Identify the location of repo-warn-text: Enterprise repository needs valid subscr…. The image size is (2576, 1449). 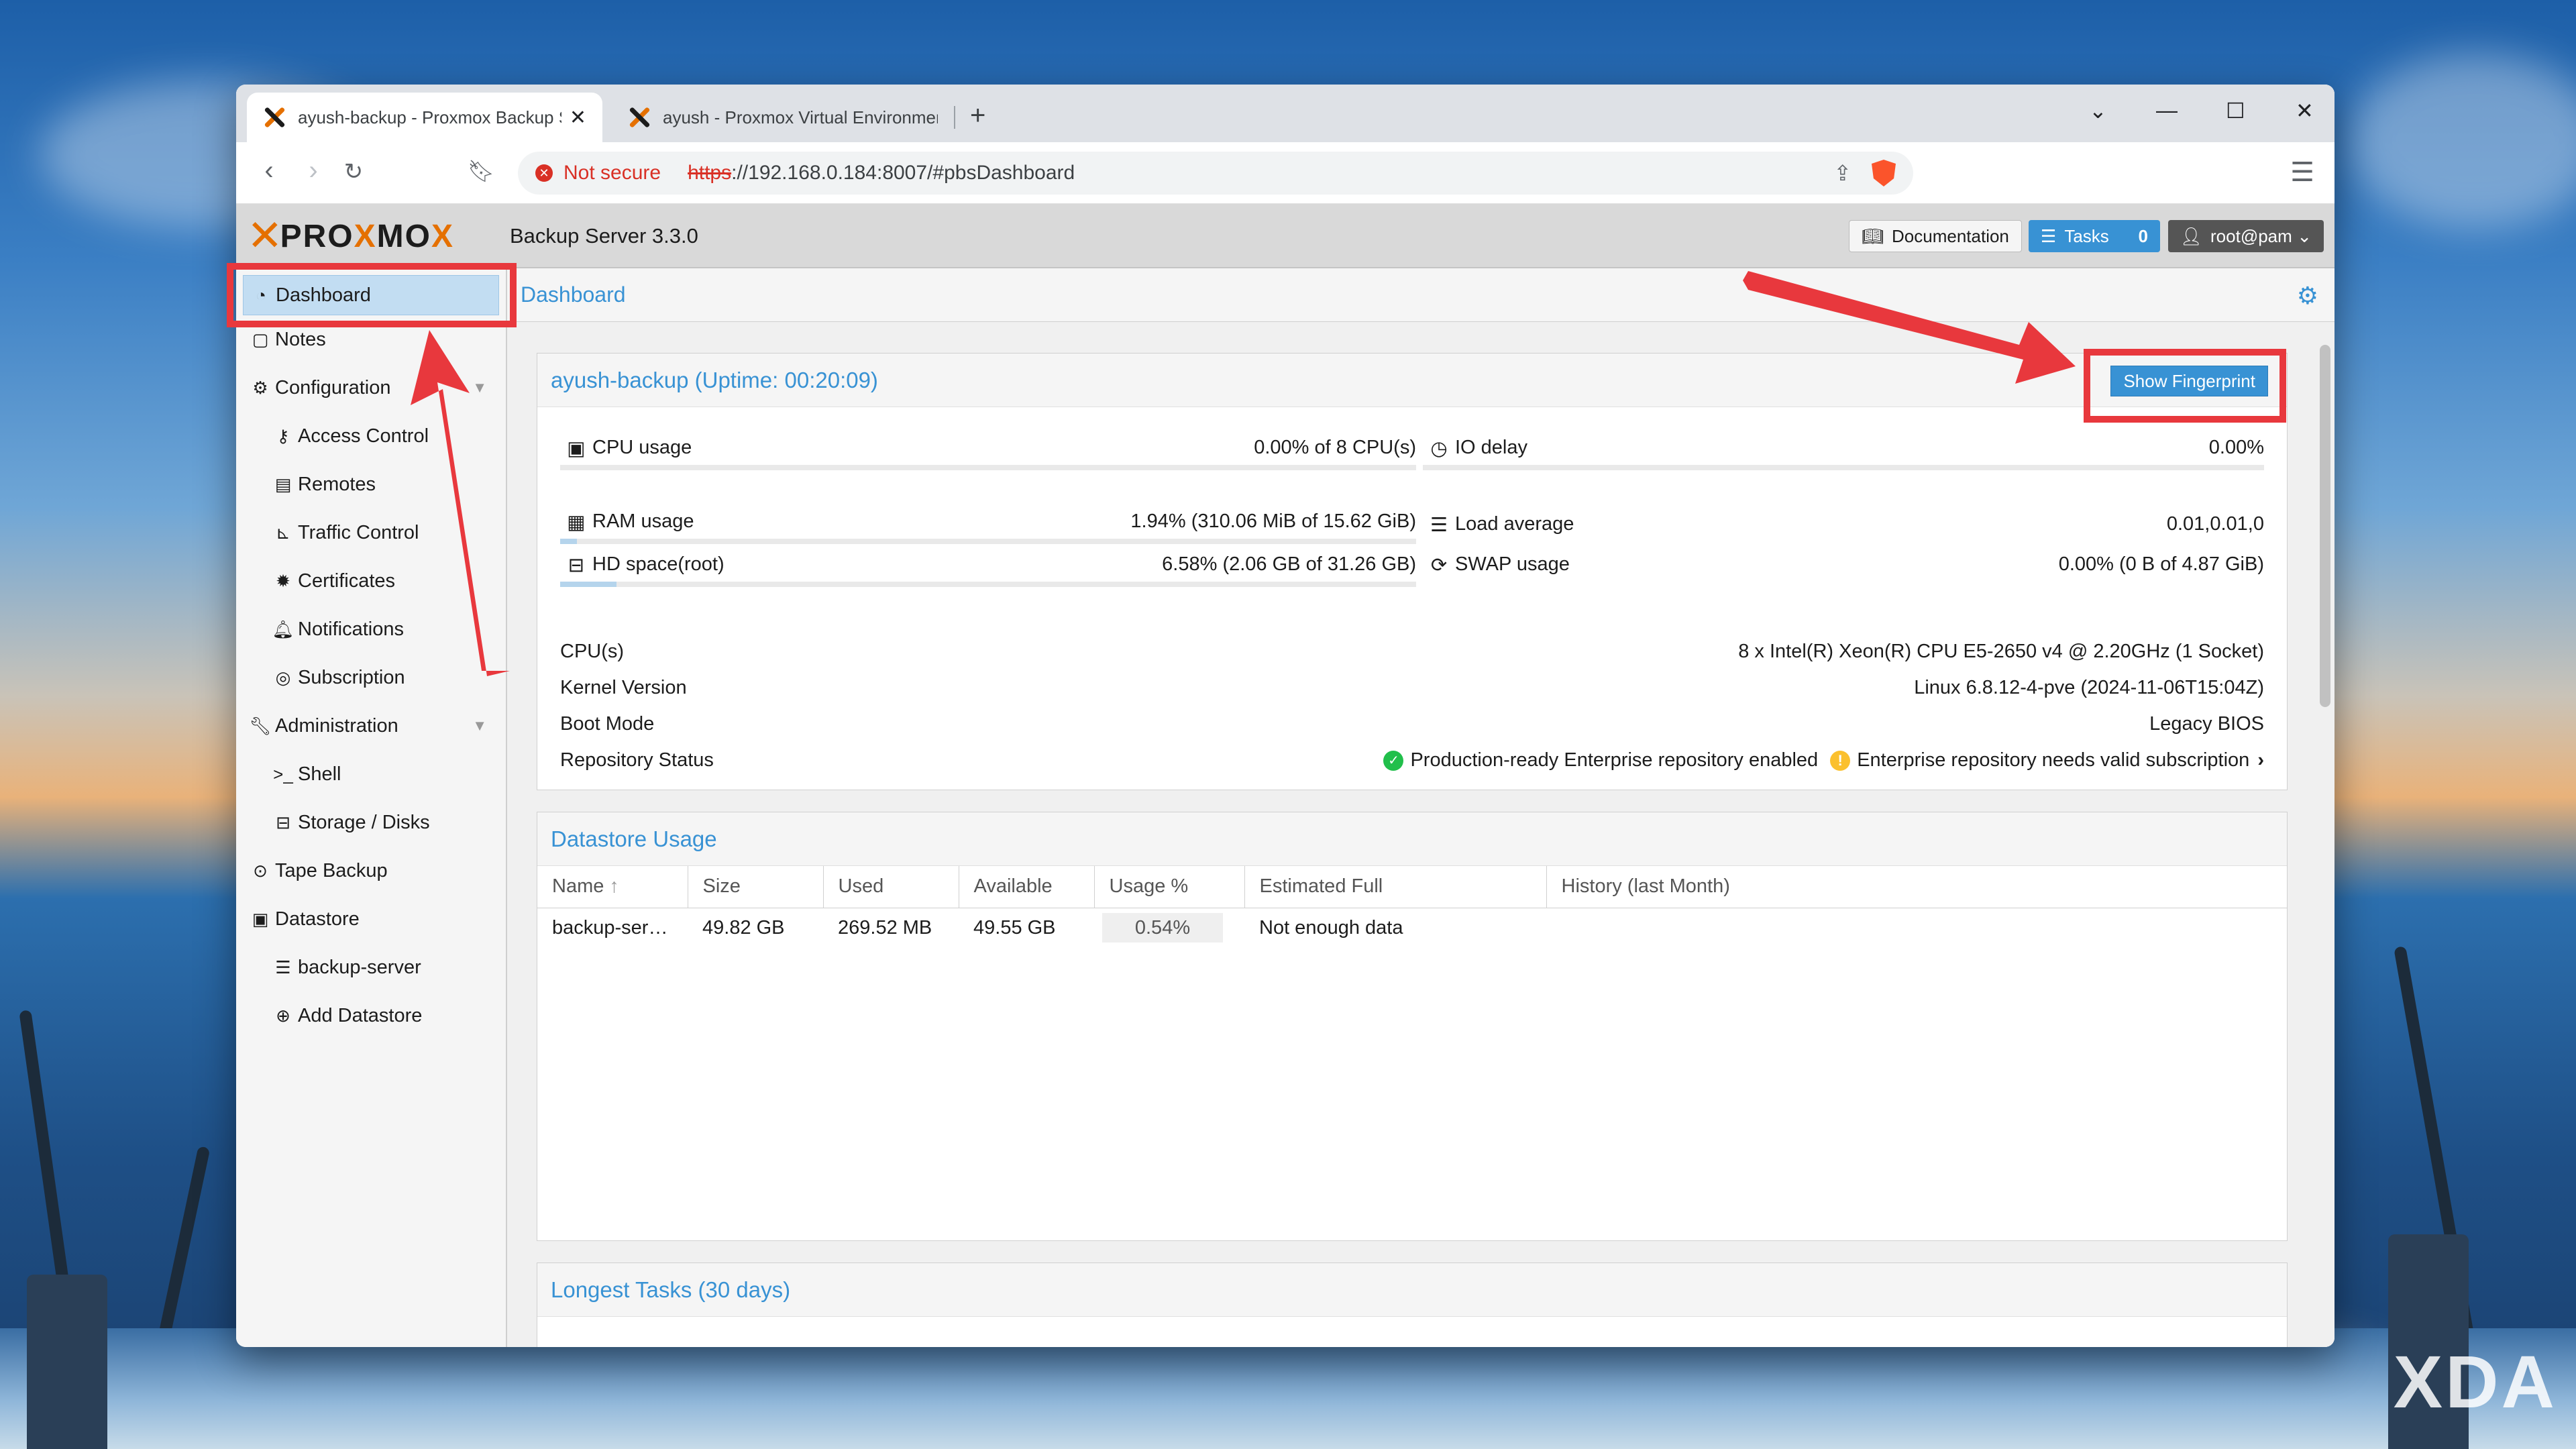
(2053, 760).